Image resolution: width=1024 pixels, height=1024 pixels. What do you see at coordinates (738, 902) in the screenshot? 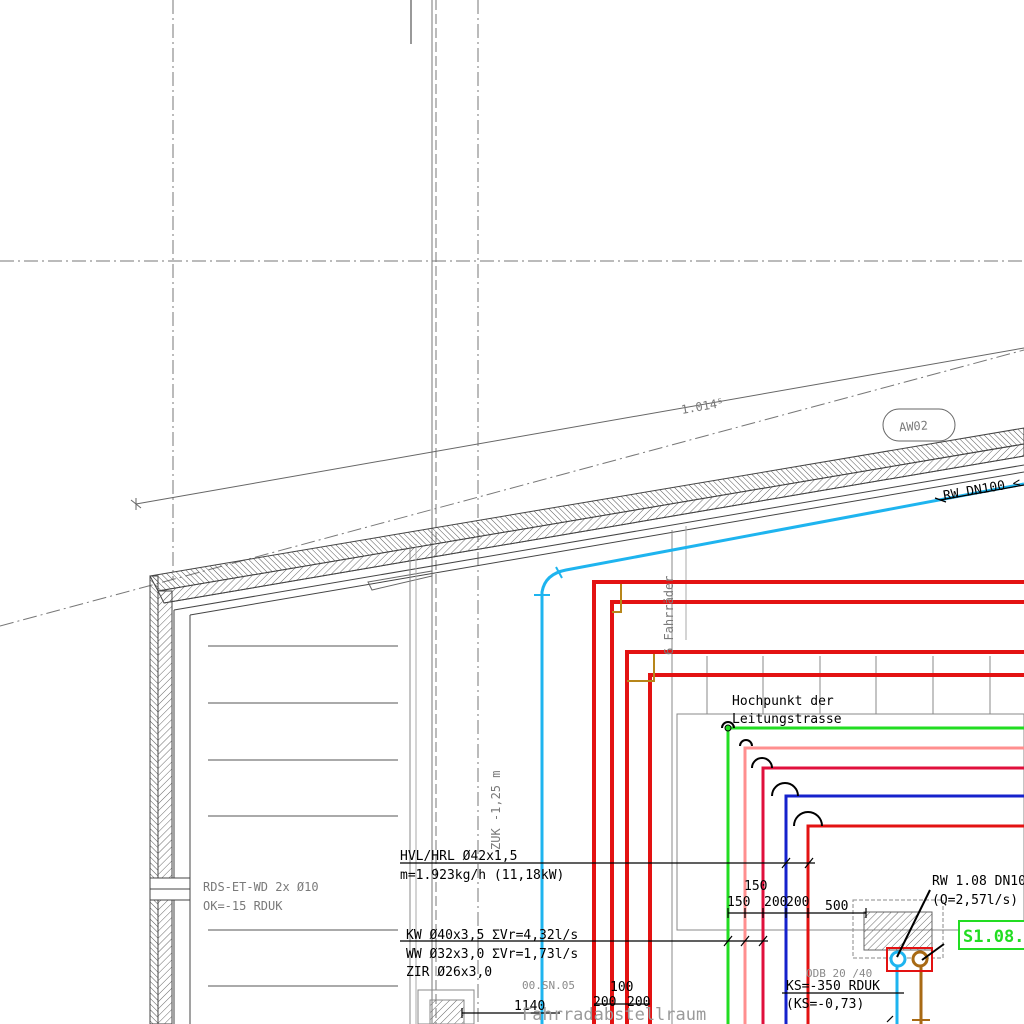
I see `dim-150-a: 150` at bounding box center [738, 902].